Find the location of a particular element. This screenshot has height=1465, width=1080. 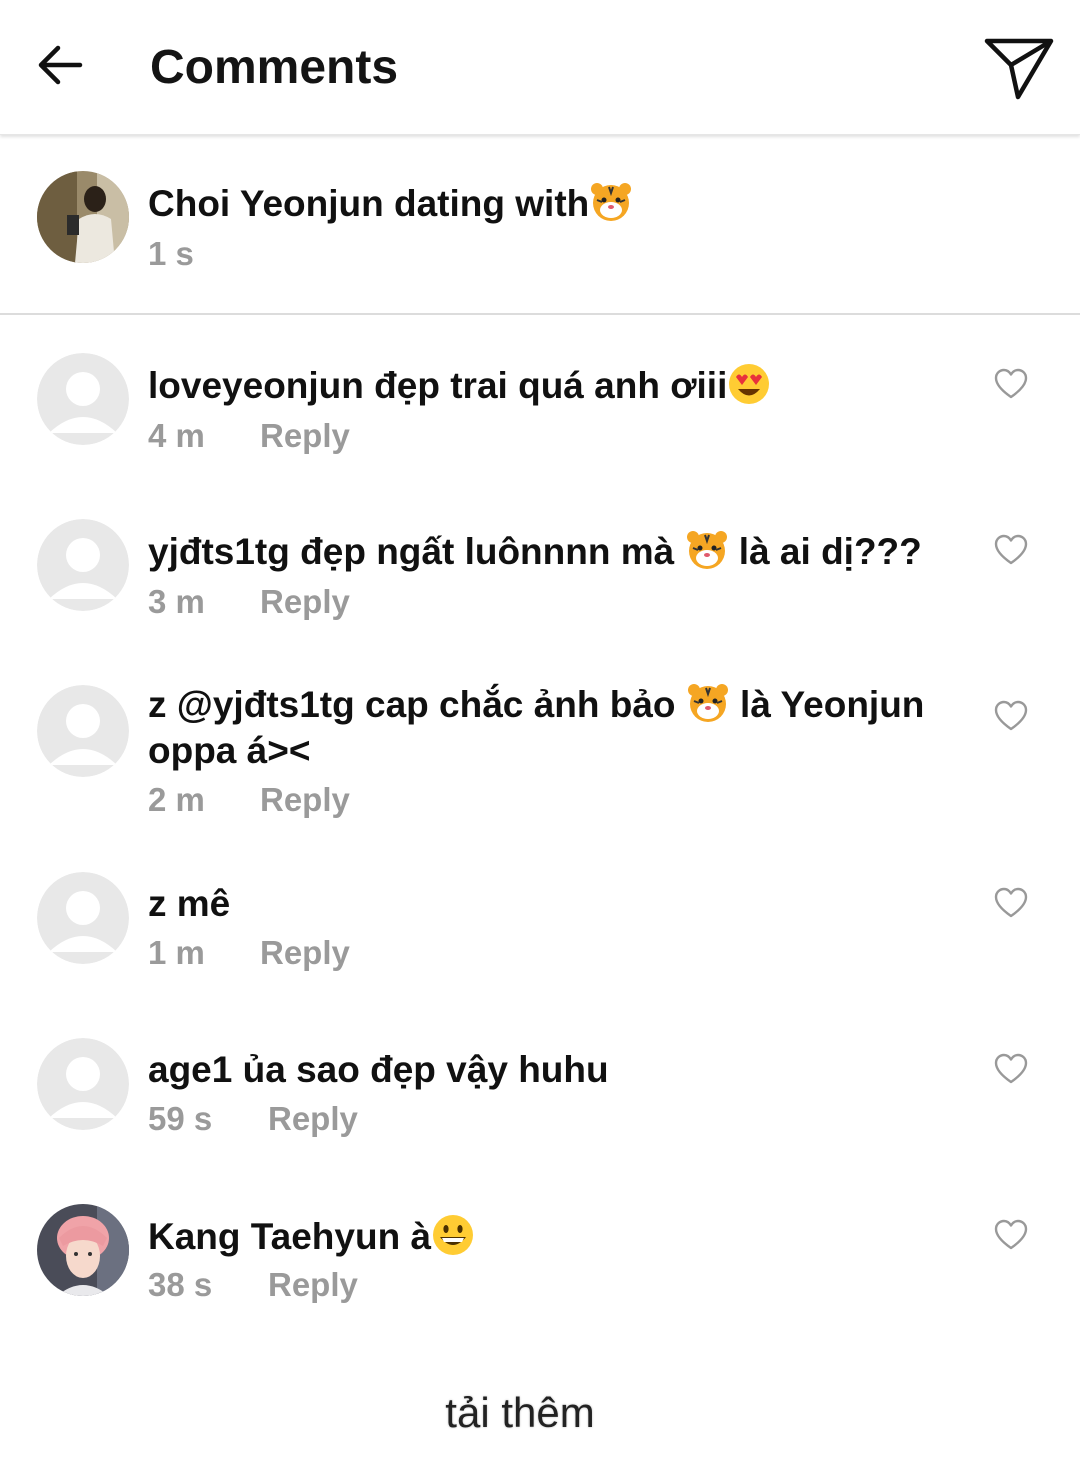

caption-author: Choi Yeonjun is located at coordinates (266, 203).